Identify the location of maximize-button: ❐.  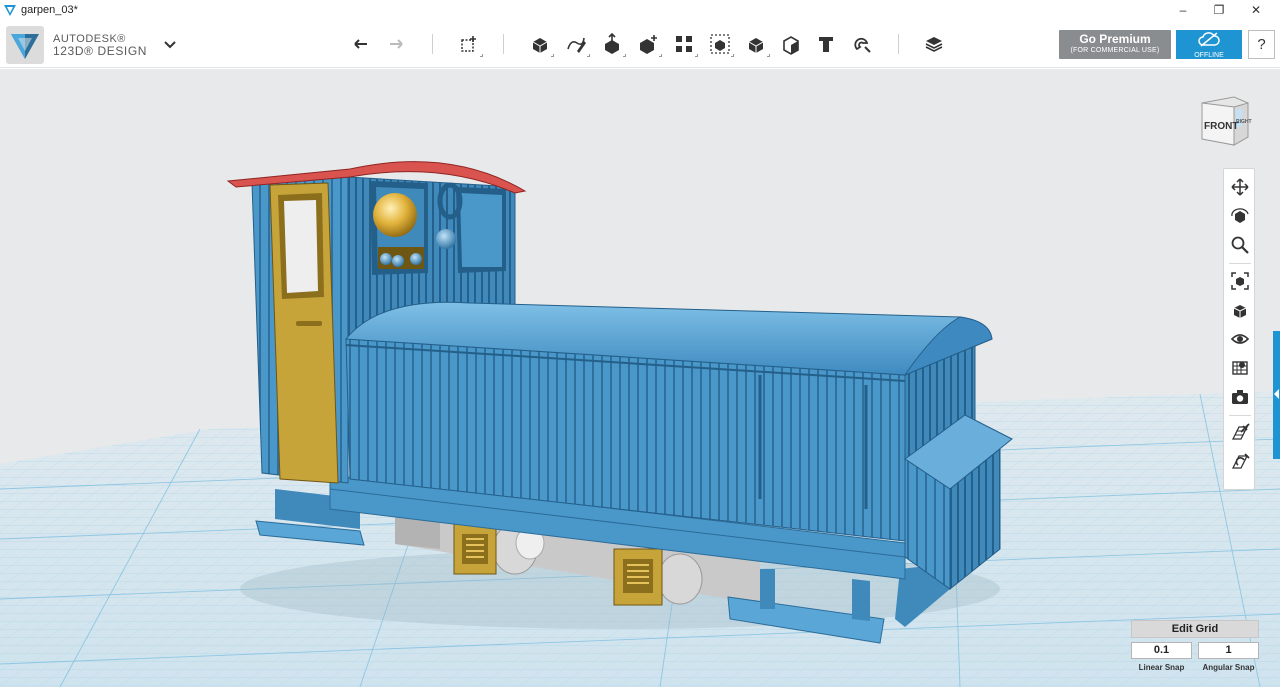
(1219, 10).